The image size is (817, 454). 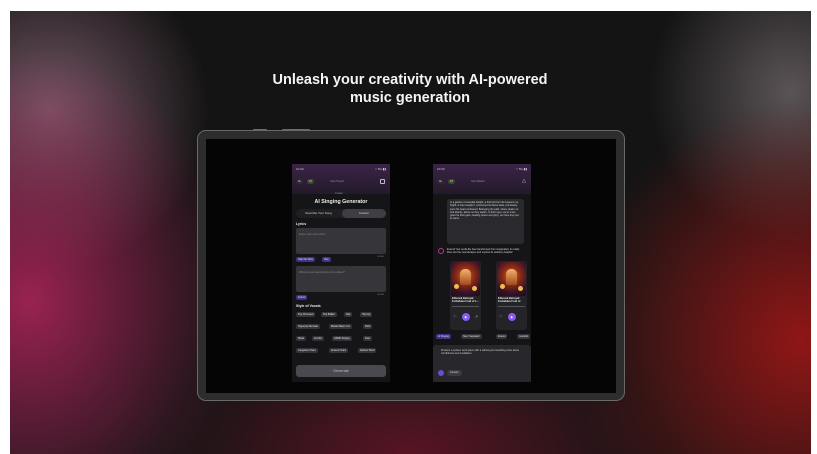 What do you see at coordinates (307, 350) in the screenshot?
I see `style-tag: Gregorian Chant` at bounding box center [307, 350].